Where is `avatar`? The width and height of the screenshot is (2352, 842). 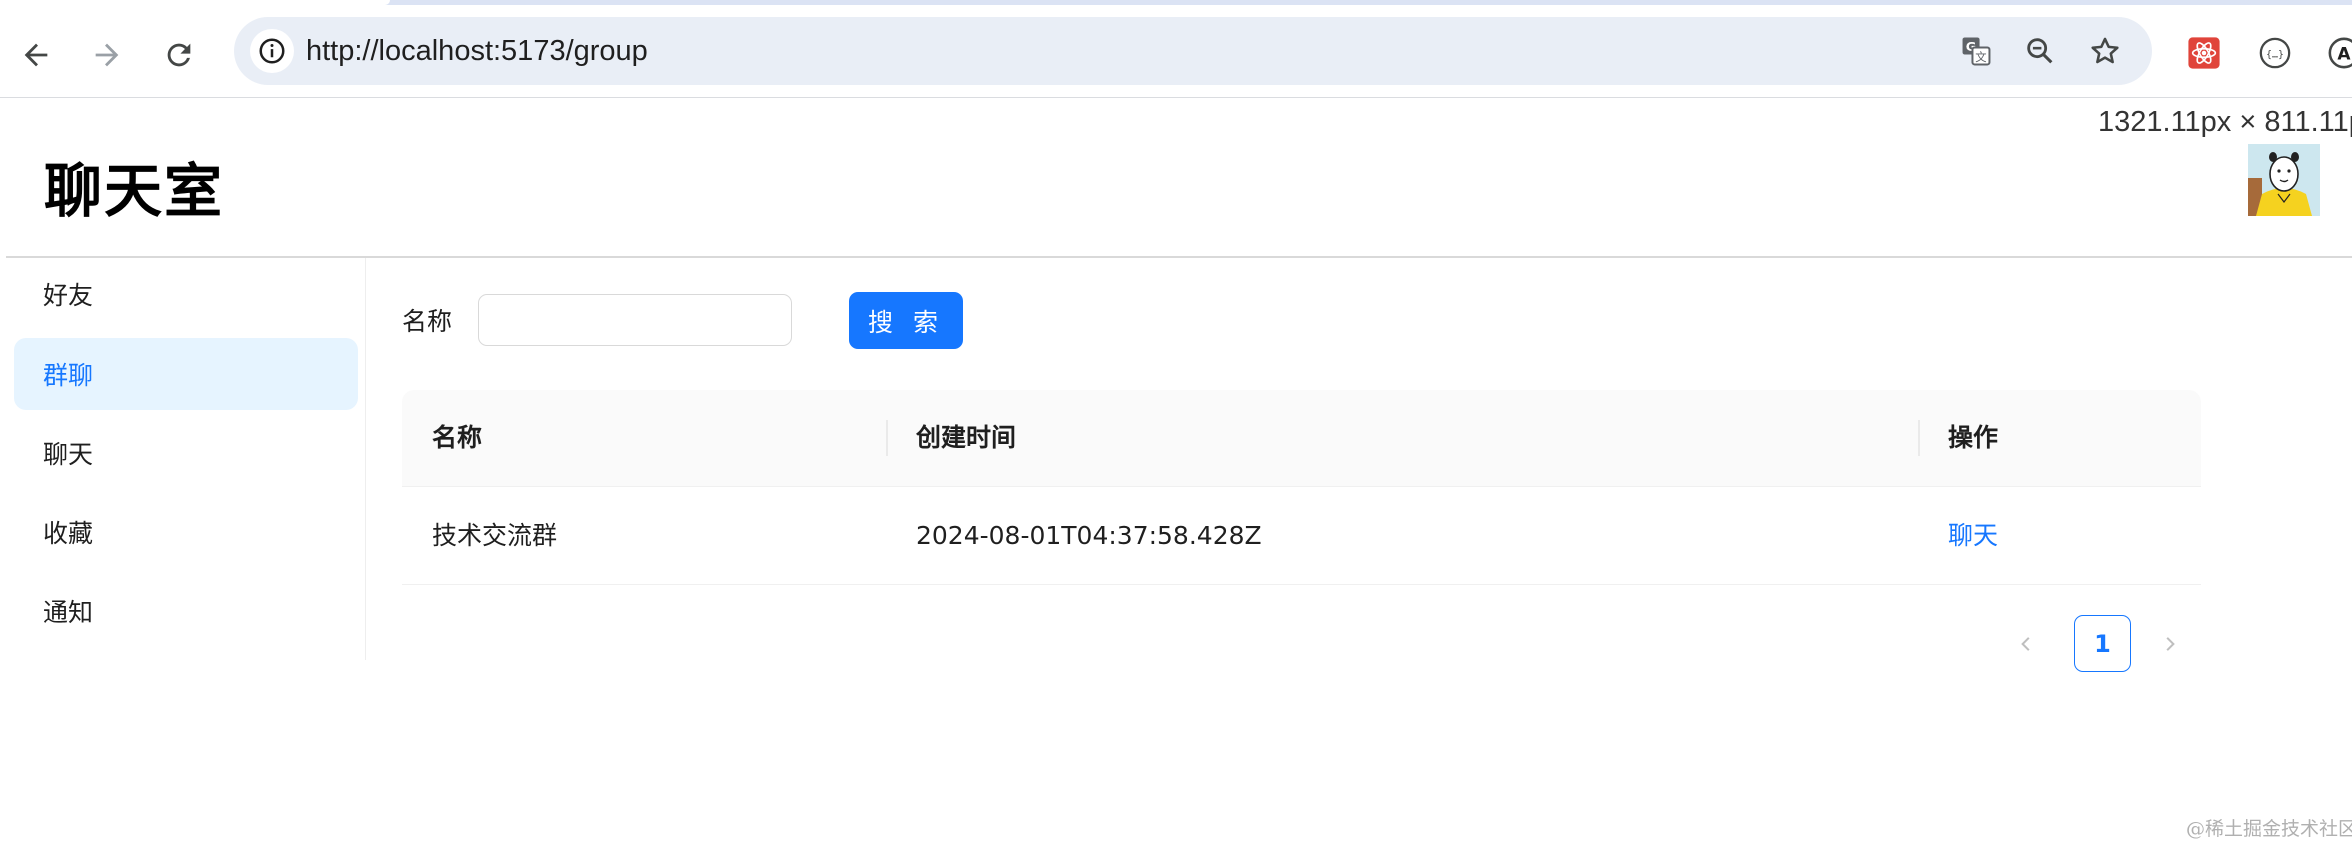 avatar is located at coordinates (2284, 180).